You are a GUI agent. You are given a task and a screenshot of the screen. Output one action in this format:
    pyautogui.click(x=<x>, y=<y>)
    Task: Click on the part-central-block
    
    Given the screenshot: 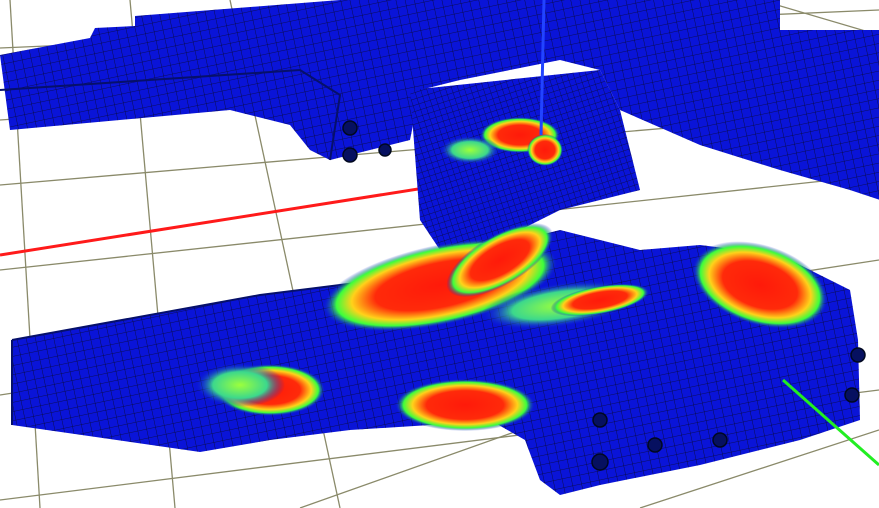 What is the action you would take?
    pyautogui.click(x=525, y=160)
    